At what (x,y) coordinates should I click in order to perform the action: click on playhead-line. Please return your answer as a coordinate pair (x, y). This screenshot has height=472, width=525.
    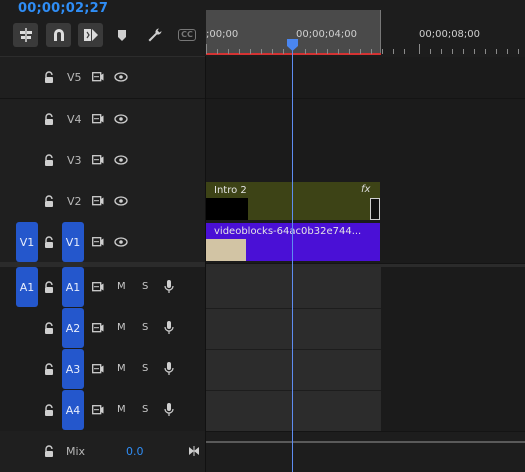
    Looking at the image, I should click on (292, 256).